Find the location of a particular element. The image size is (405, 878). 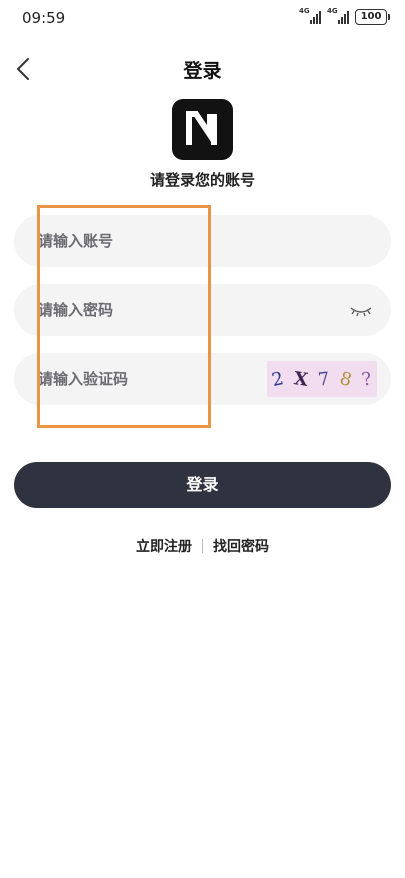

auth-links: 立即注册 找回密码 is located at coordinates (202, 546).